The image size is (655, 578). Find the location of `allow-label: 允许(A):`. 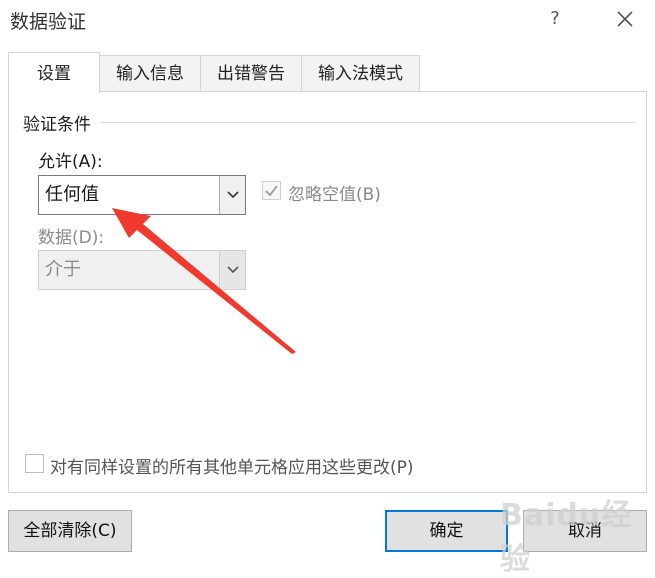

allow-label: 允许(A): is located at coordinates (70, 162).